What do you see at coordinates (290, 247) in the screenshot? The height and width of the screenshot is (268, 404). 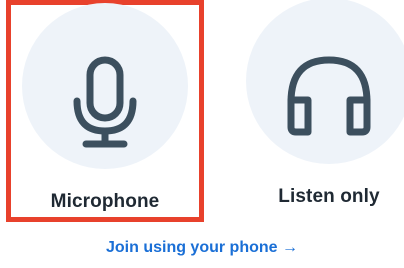 I see `arrow-right-icon: →` at bounding box center [290, 247].